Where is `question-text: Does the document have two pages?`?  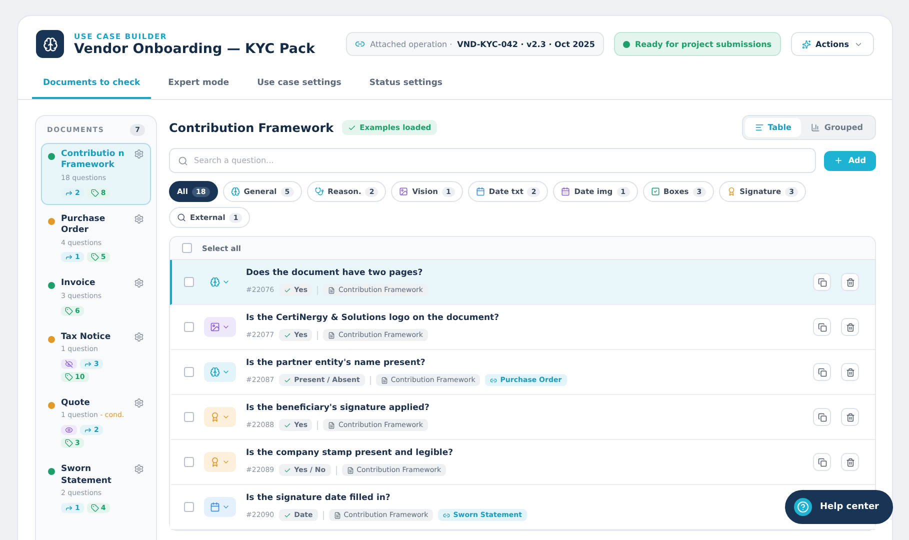 question-text: Does the document have two pages? is located at coordinates (335, 273).